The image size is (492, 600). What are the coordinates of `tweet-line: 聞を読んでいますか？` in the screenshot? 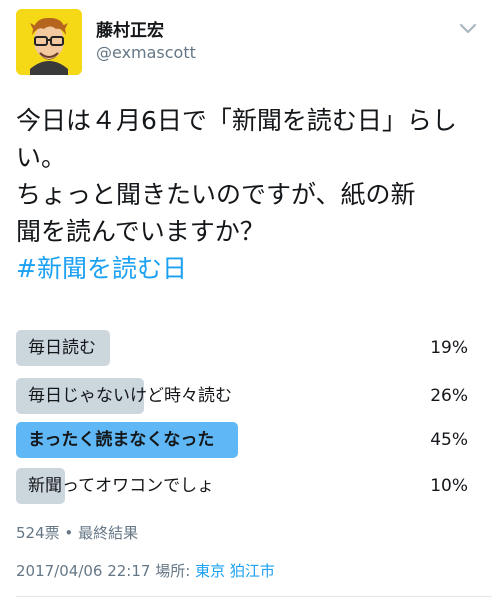 It's located at (140, 231).